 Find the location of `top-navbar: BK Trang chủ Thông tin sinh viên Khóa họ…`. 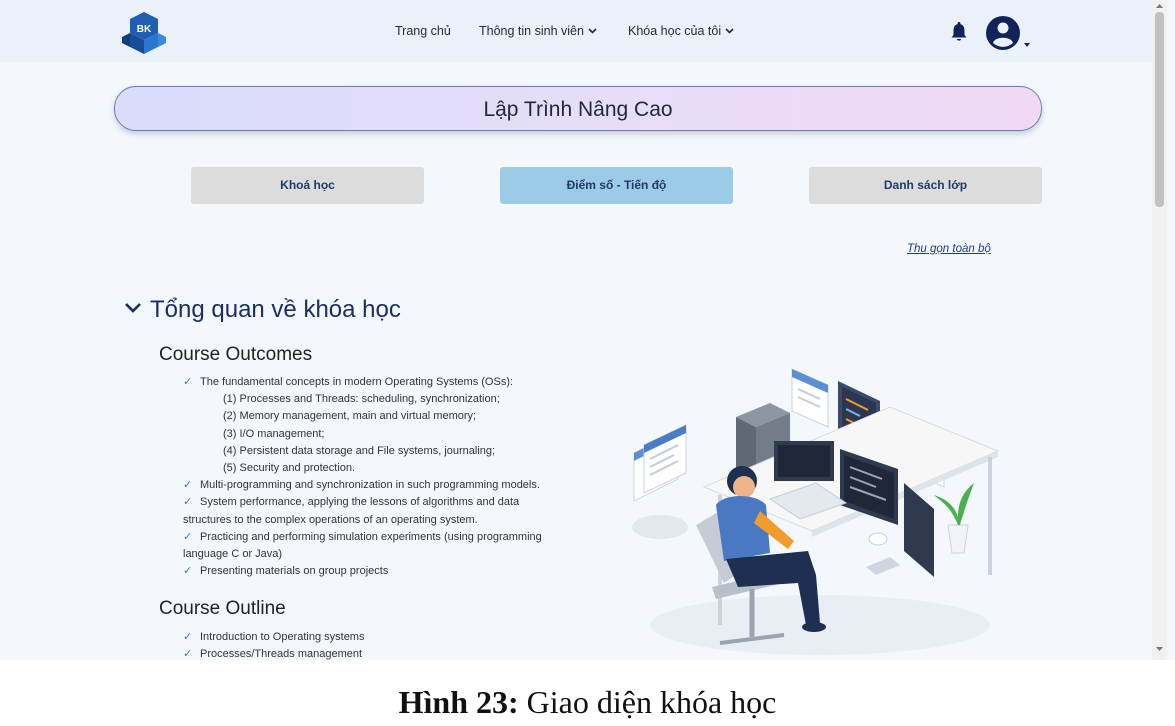

top-navbar: BK Trang chủ Thông tin sinh viên Khóa họ… is located at coordinates (576, 31).